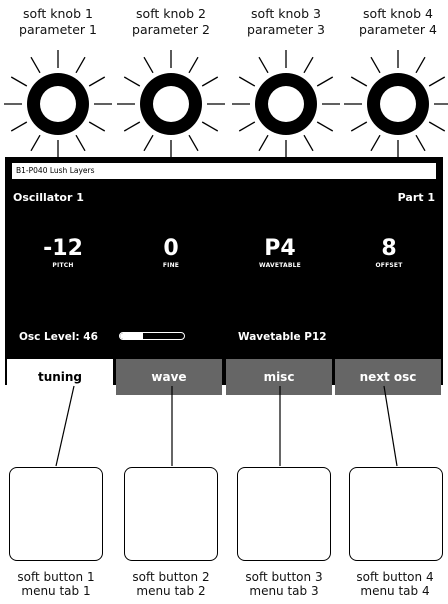 This screenshot has width=448, height=604. I want to click on button-3-label-line1: soft button 3, so click(284, 577).